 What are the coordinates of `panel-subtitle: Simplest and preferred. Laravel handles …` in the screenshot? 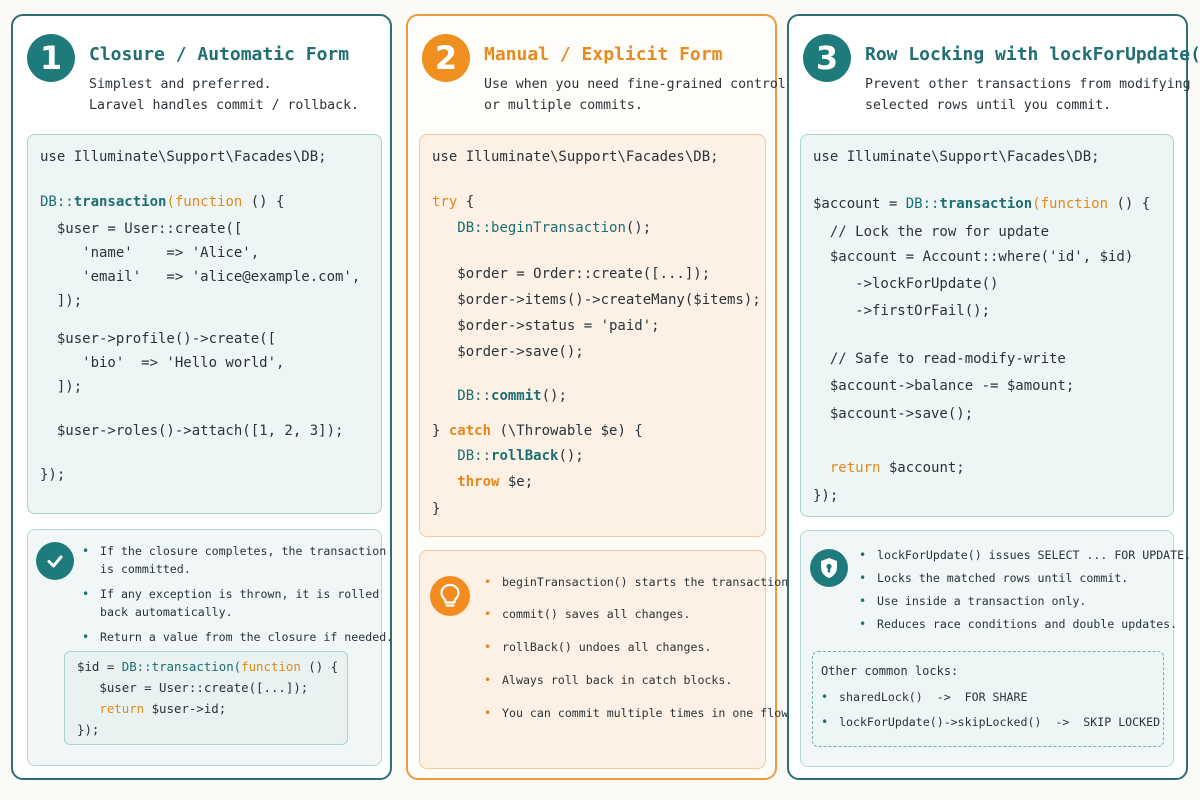 It's located at (224, 95).